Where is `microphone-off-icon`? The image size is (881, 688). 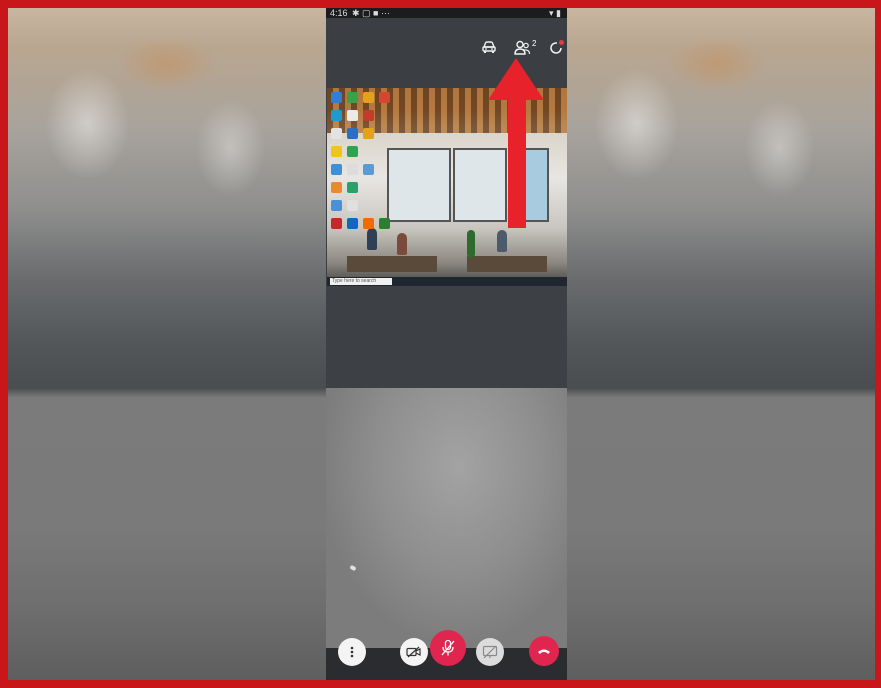
microphone-off-icon is located at coordinates (448, 647).